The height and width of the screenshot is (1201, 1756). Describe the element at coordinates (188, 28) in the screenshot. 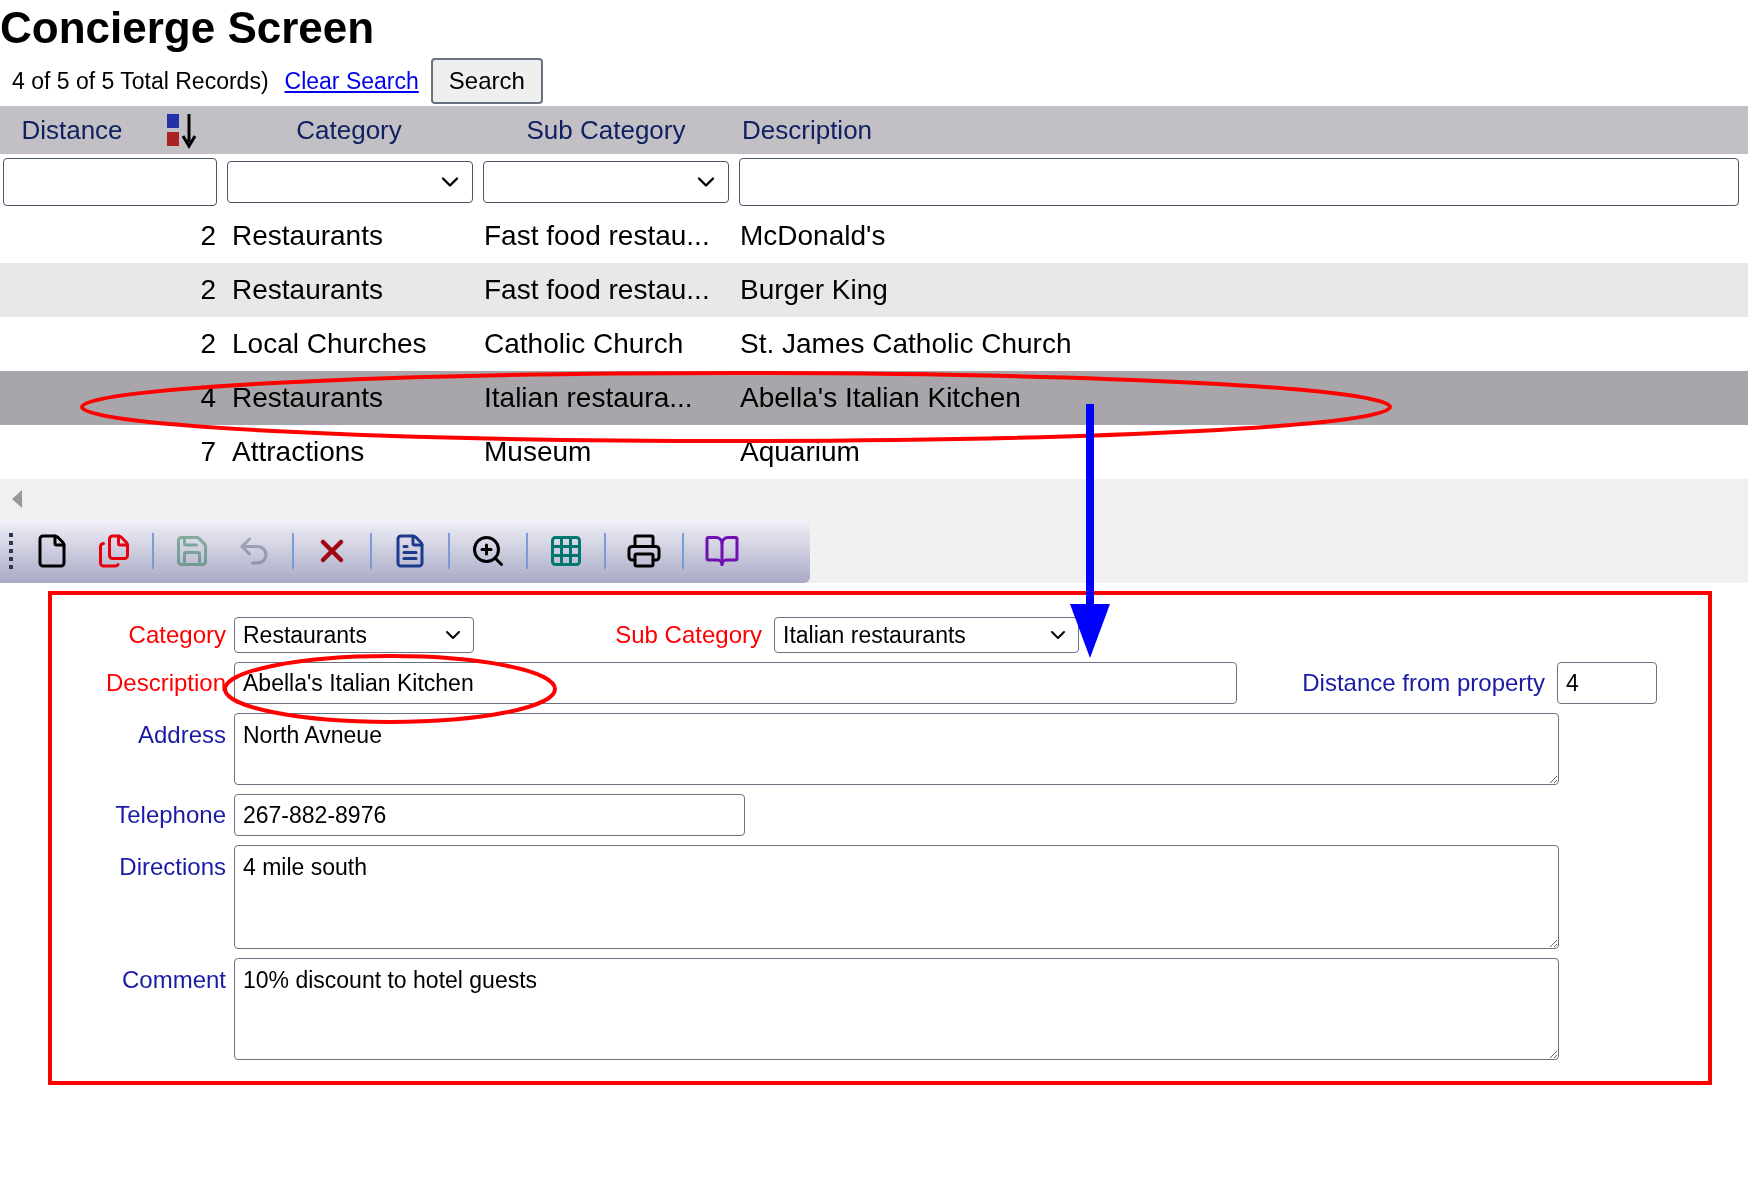

I see `page-title: Concierge Screen` at that location.